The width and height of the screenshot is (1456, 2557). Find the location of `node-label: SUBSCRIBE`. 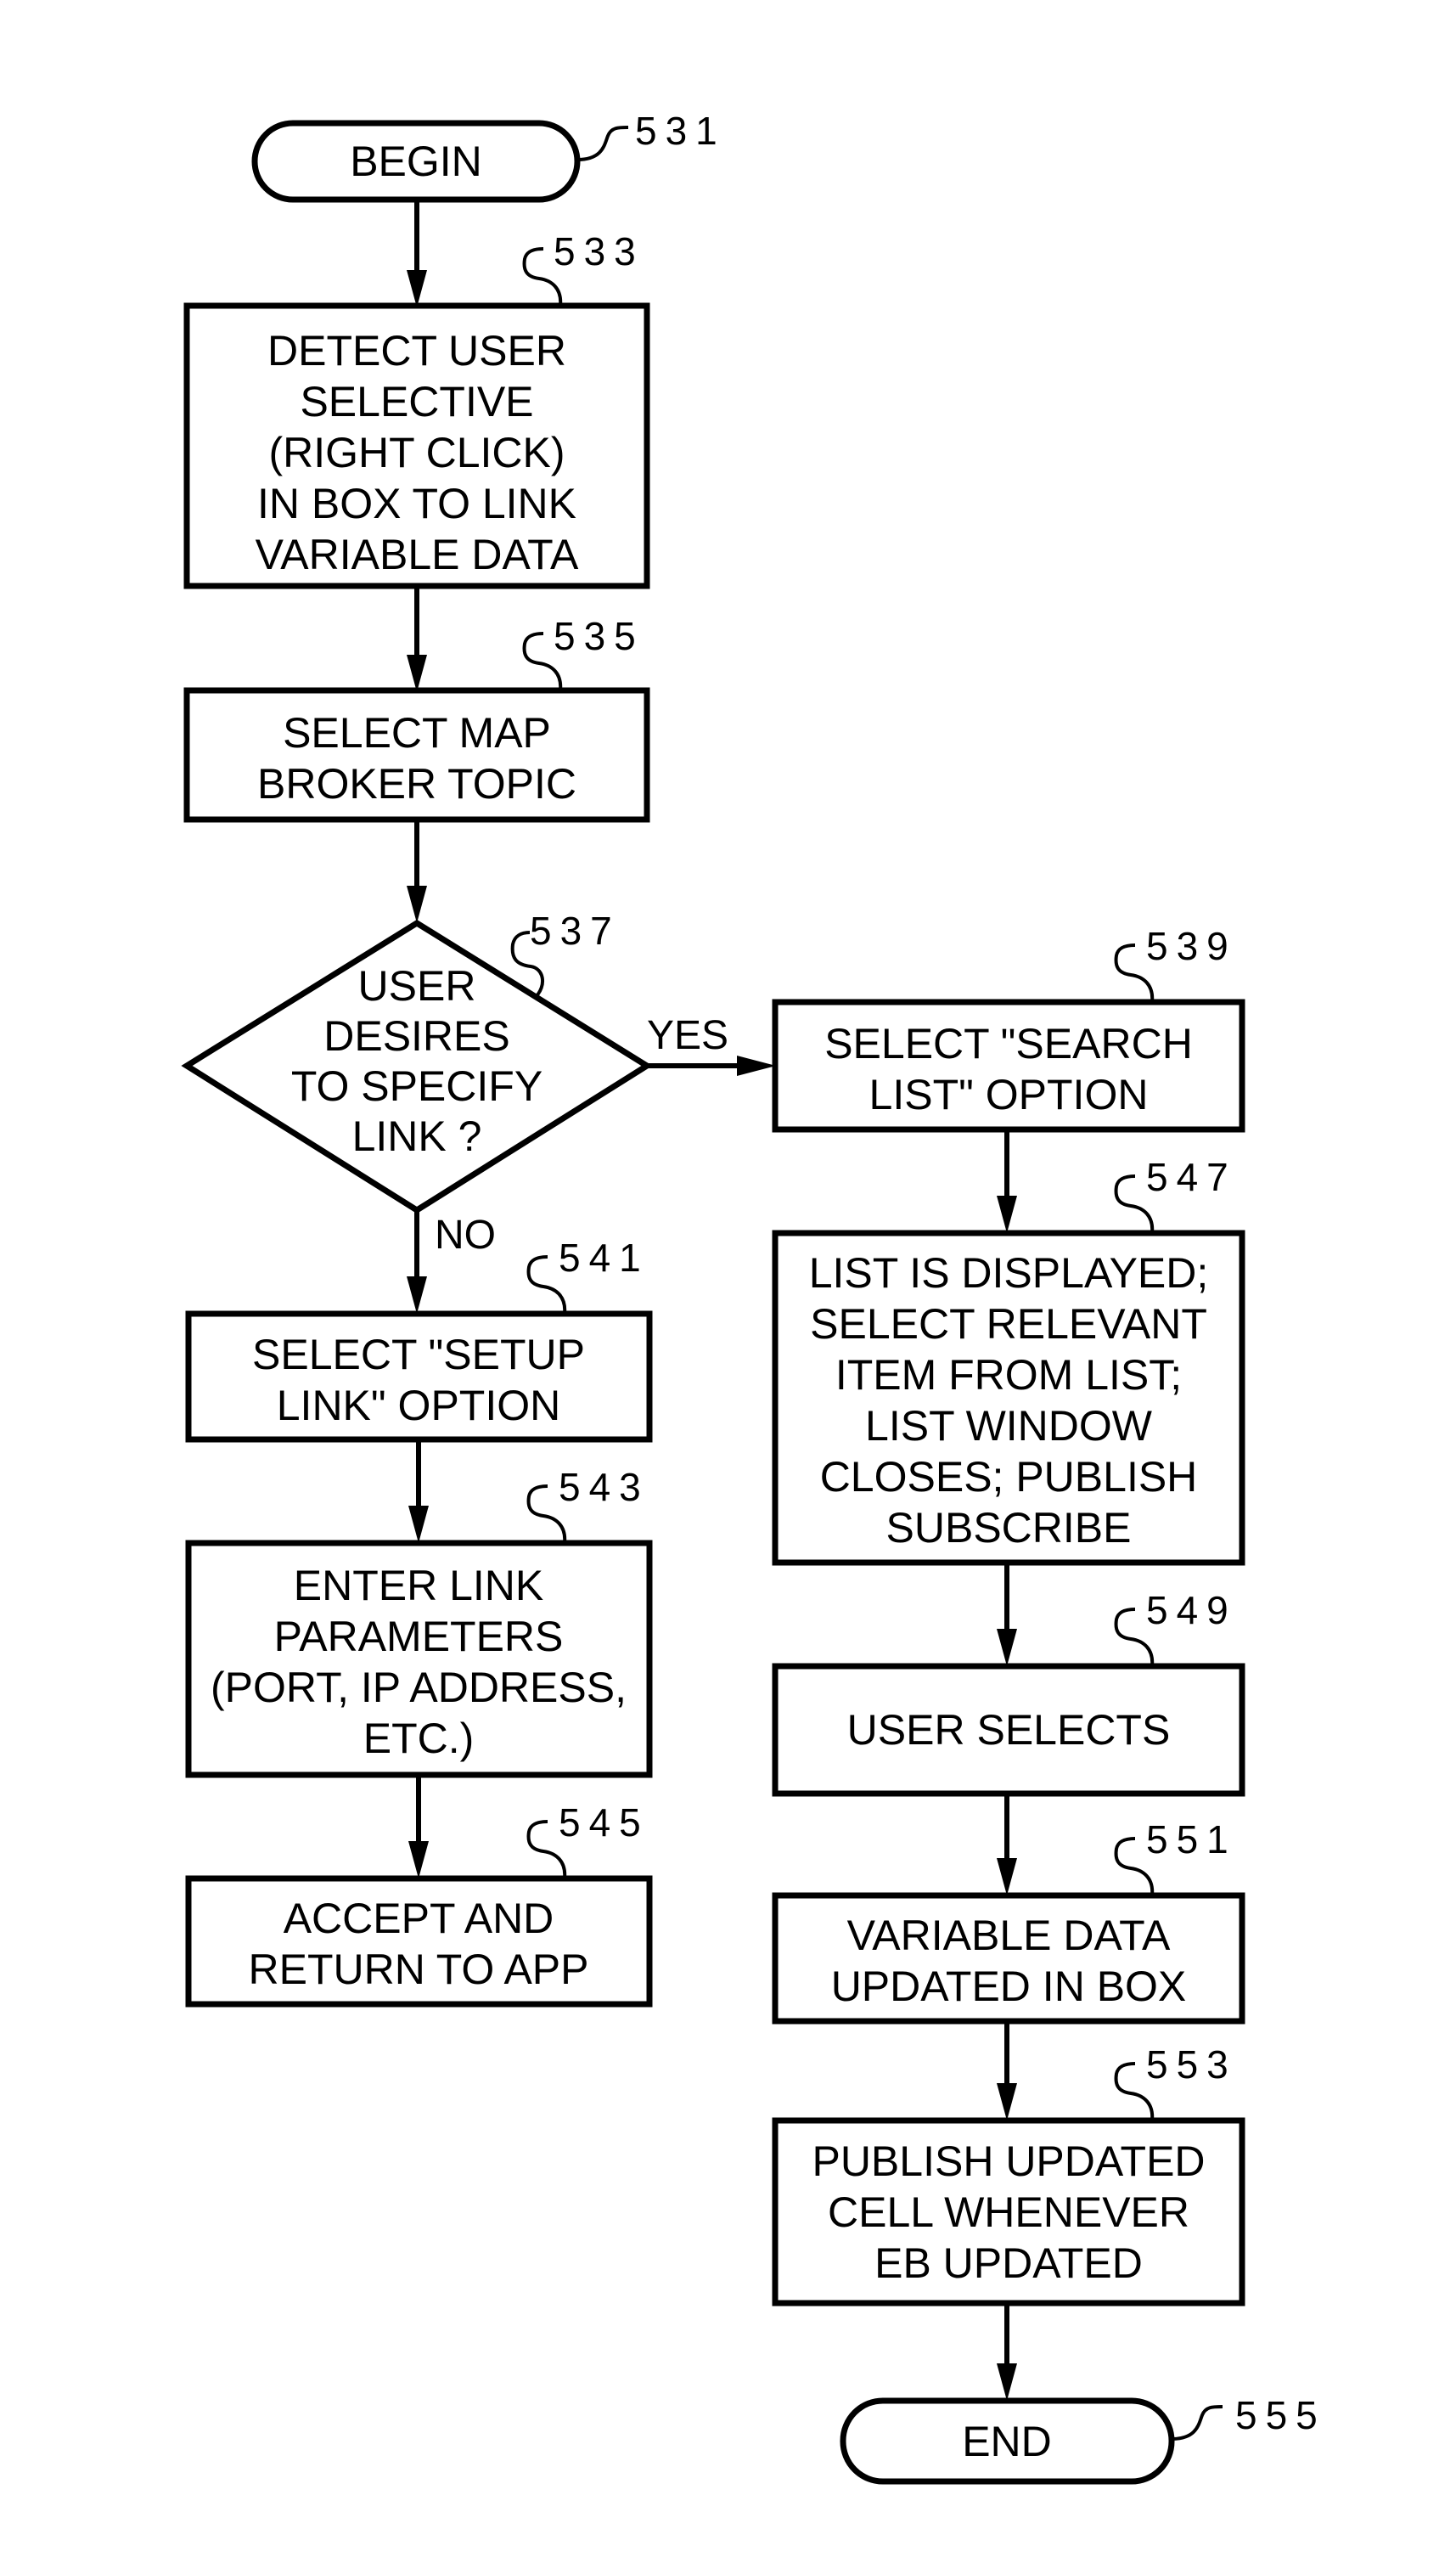

node-label: SUBSCRIBE is located at coordinates (1009, 1528).